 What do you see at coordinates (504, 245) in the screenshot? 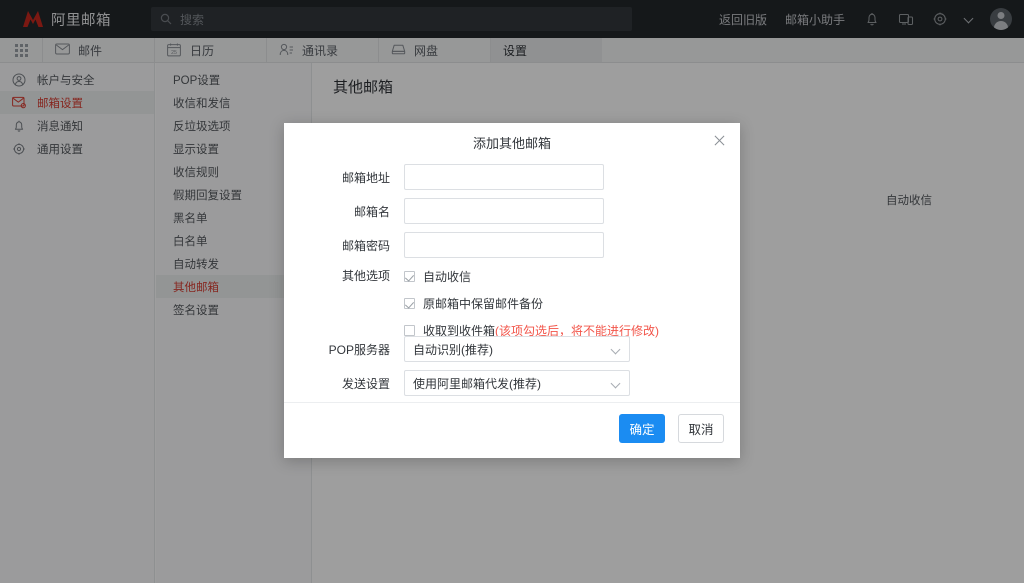
I see `mailbox-password-input` at bounding box center [504, 245].